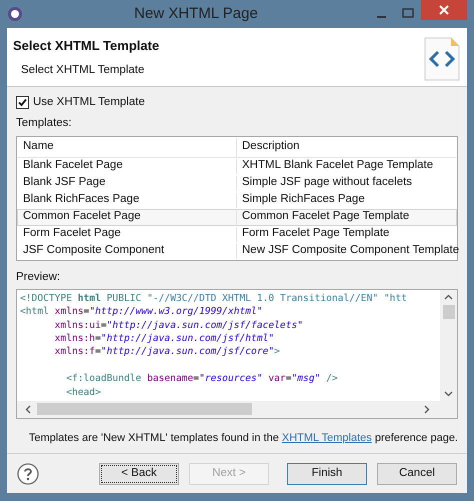 The height and width of the screenshot is (501, 474). What do you see at coordinates (89, 103) in the screenshot?
I see `checkbox-label: Use XHTML Template` at bounding box center [89, 103].